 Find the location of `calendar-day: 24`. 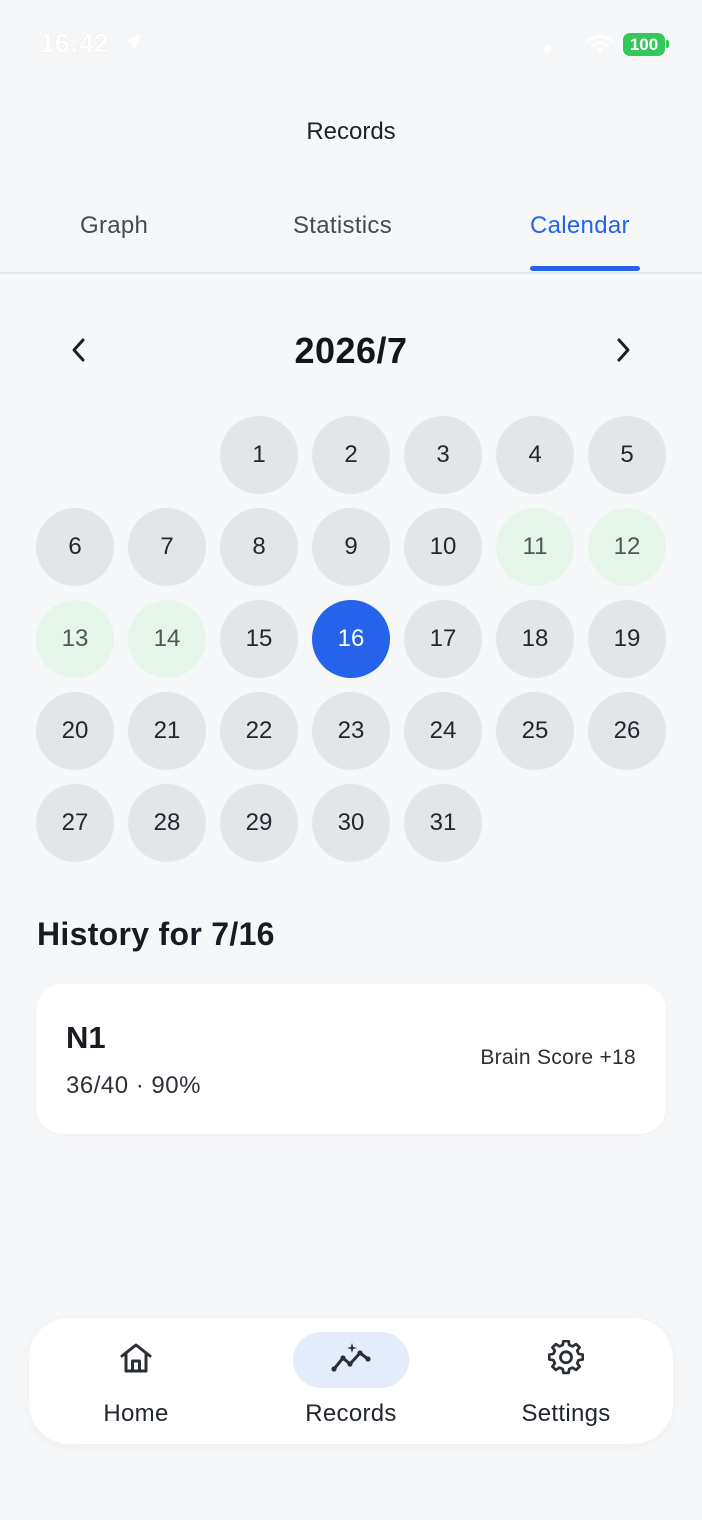

calendar-day: 24 is located at coordinates (443, 731).